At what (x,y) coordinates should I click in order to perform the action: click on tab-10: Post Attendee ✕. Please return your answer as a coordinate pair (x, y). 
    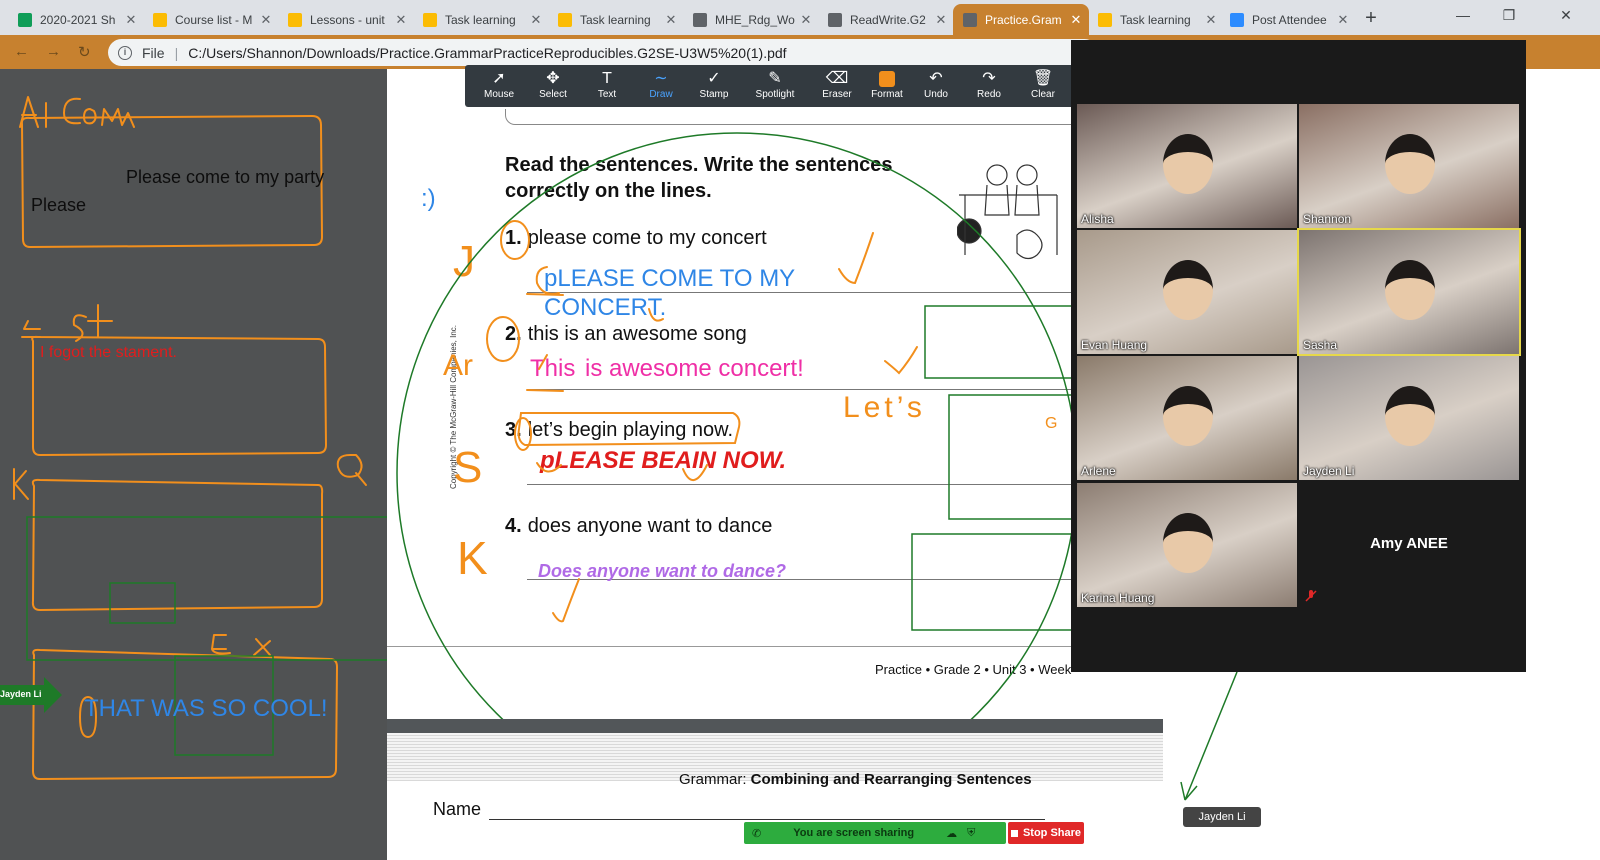
    Looking at the image, I should click on (1288, 19).